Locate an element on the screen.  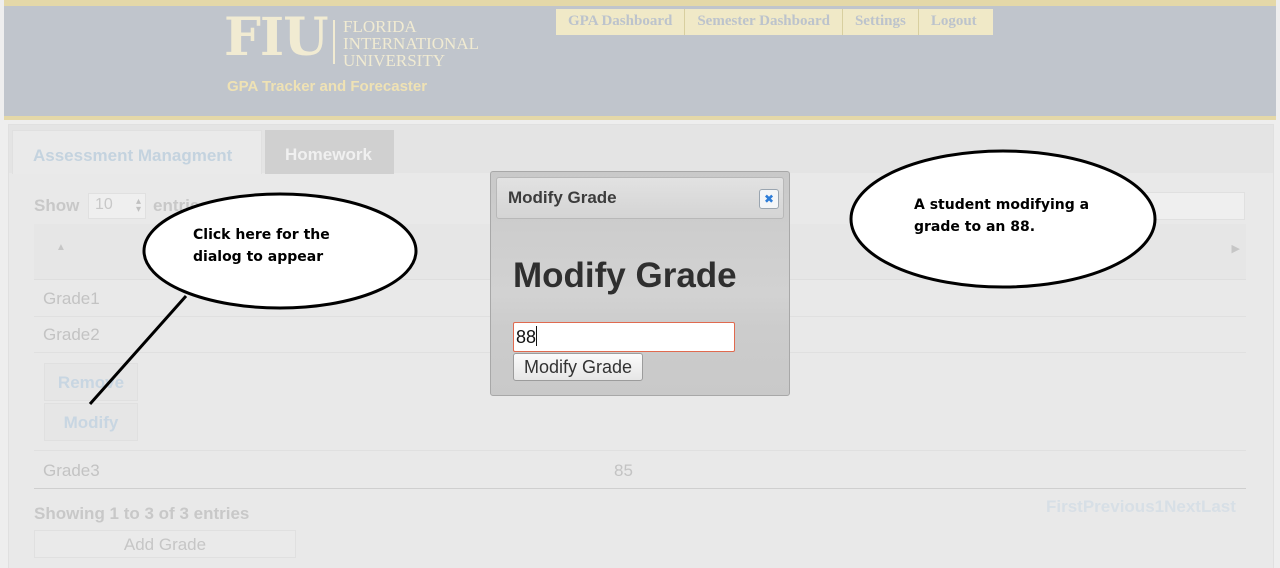
callout-left-line-1: Click here for the is located at coordinates (261, 235).